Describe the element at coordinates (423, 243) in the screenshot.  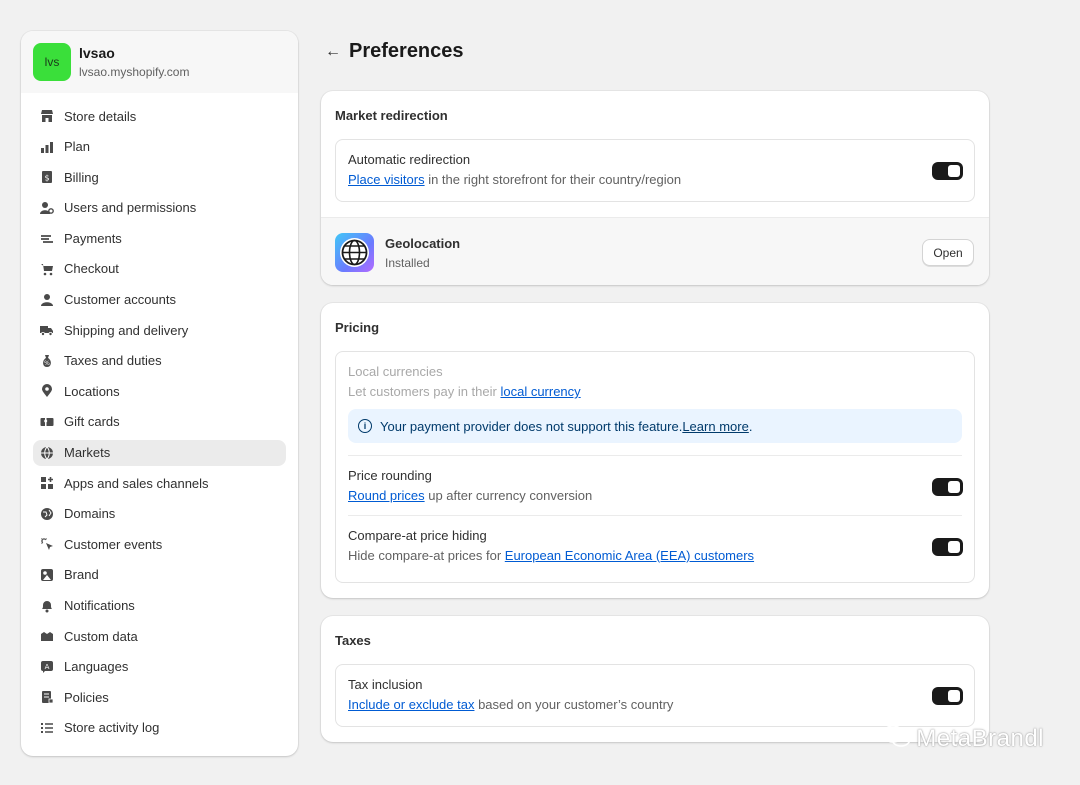
I see `geolocation-app-name: Geolocation` at that location.